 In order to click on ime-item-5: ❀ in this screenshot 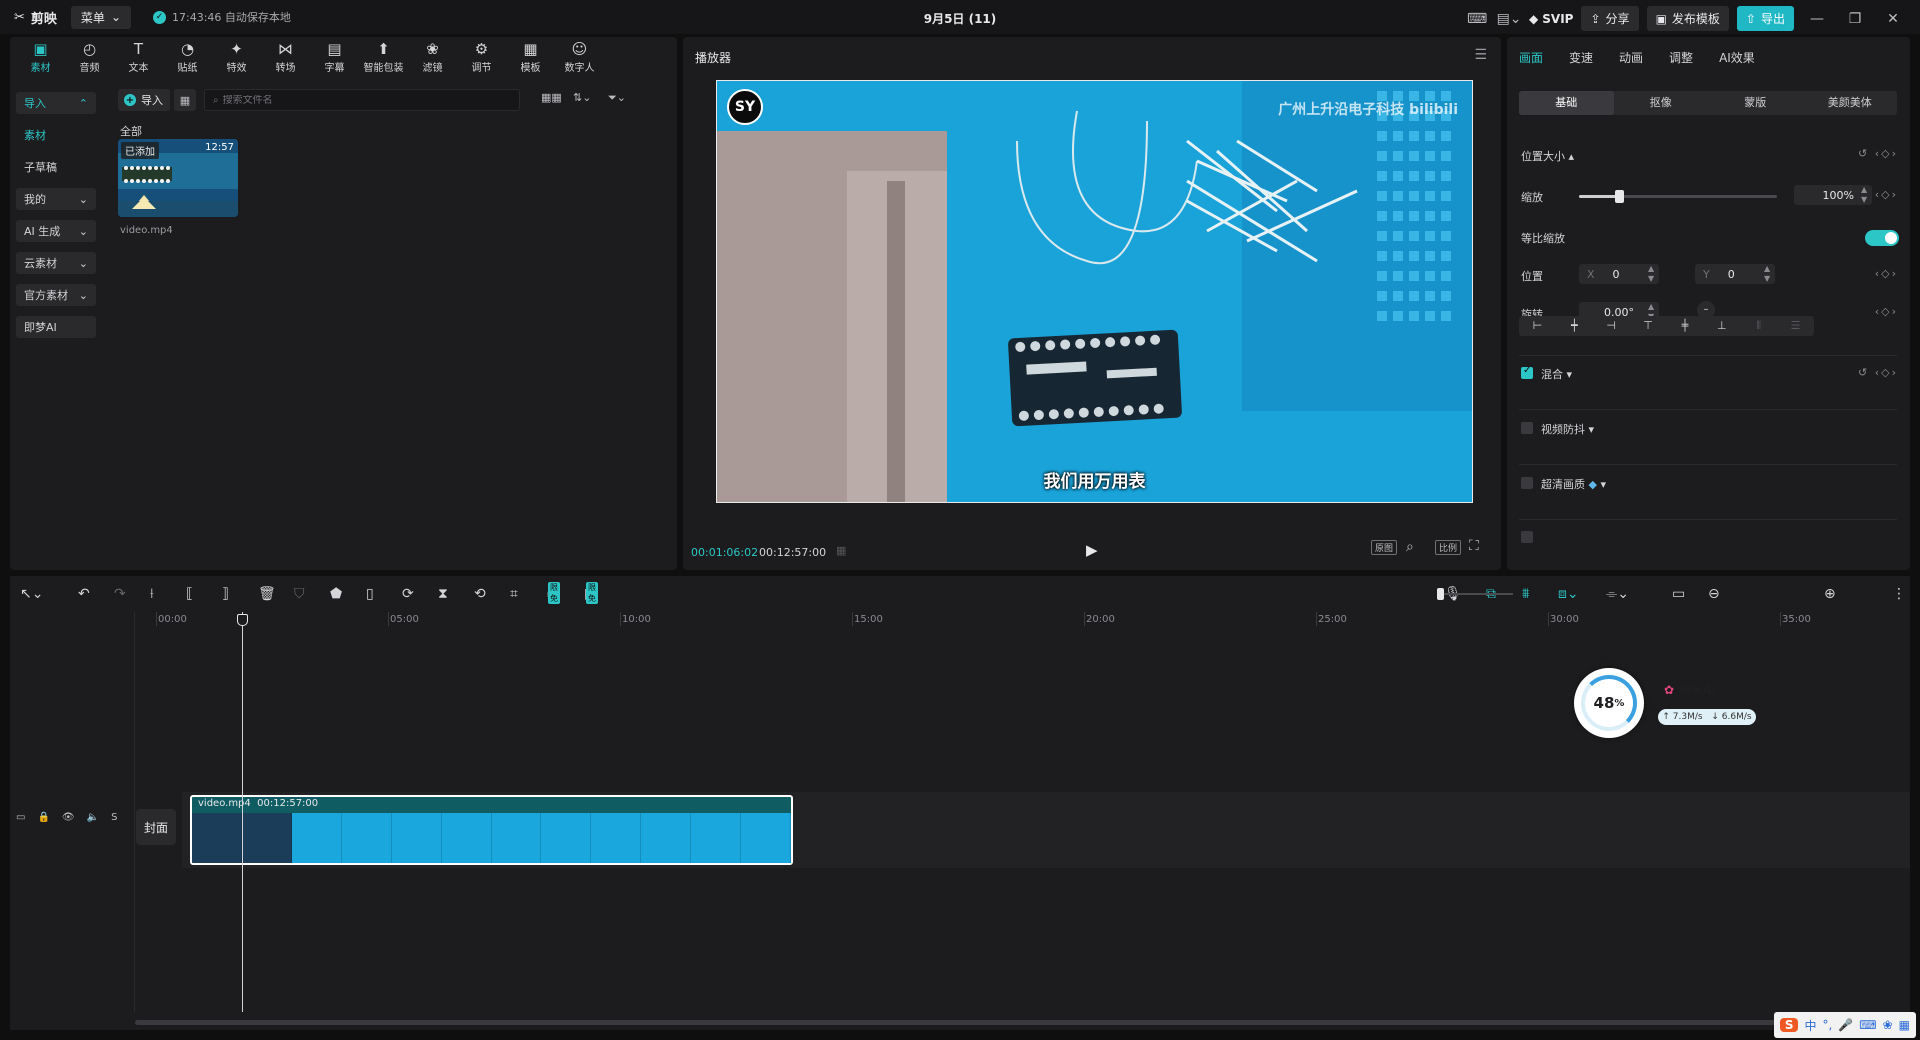, I will do `click(1888, 1025)`.